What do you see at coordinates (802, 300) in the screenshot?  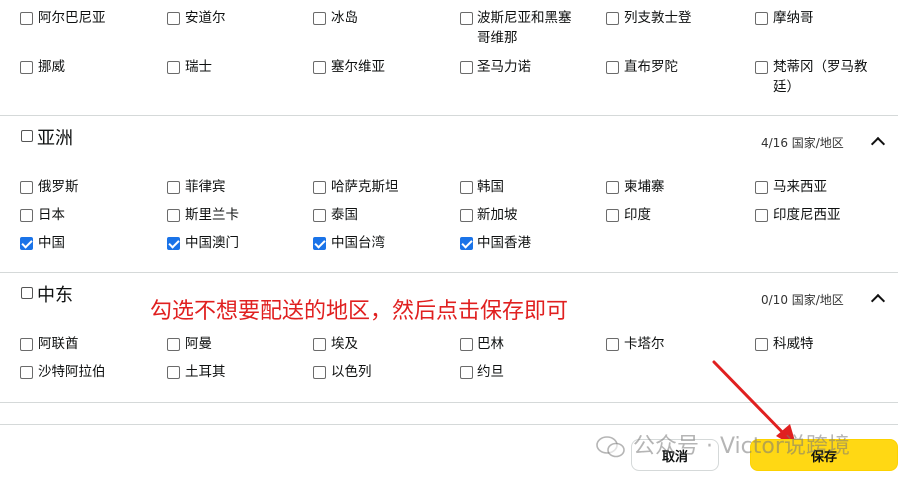 I see `region-count-middle-east: 0/10 国家/地区` at bounding box center [802, 300].